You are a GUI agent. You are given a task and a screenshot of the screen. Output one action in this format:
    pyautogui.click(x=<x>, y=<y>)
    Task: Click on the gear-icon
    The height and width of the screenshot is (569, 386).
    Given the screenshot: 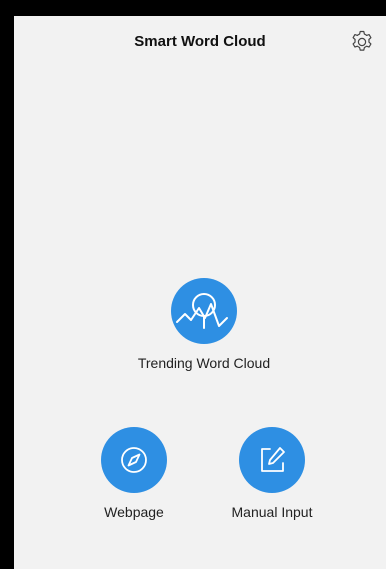 What is the action you would take?
    pyautogui.click(x=362, y=40)
    